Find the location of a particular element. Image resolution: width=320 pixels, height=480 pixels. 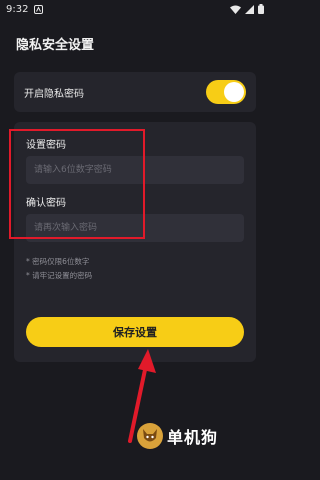

toggle-knob is located at coordinates (234, 92).